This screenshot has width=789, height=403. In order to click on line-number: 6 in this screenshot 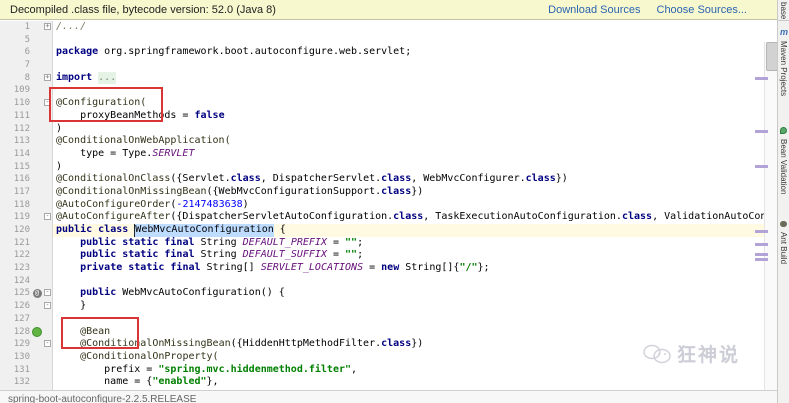, I will do `click(27, 52)`.